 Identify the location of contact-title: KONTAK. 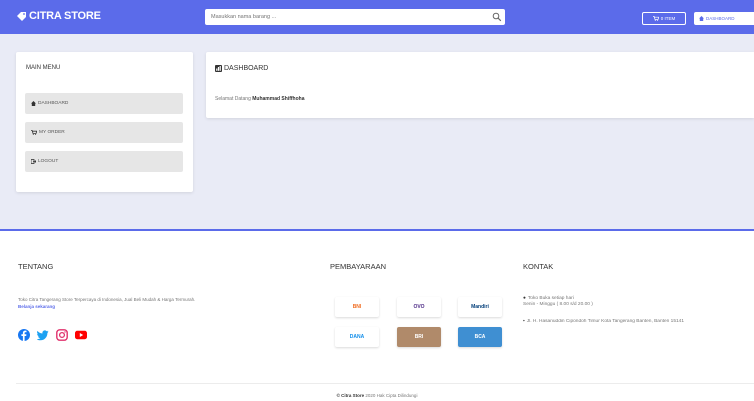
(538, 266).